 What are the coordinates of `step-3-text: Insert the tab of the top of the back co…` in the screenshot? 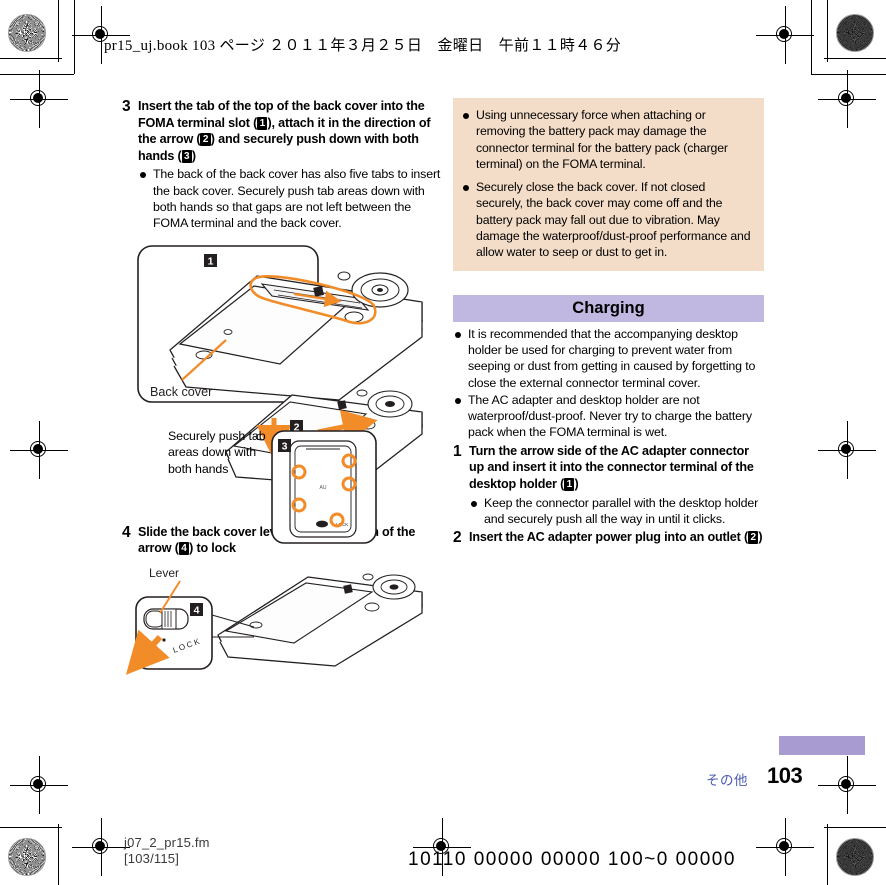 It's located at (290, 131).